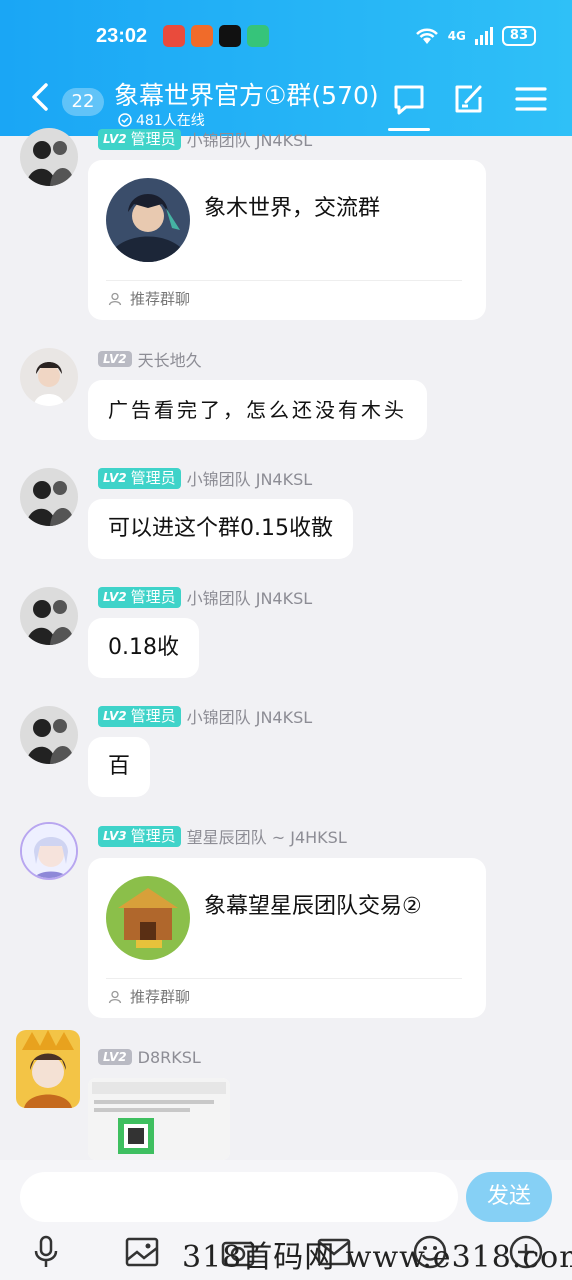 Image resolution: width=572 pixels, height=1280 pixels. Describe the element at coordinates (230, 36) in the screenshot. I see `tiktok-app-icon` at that location.